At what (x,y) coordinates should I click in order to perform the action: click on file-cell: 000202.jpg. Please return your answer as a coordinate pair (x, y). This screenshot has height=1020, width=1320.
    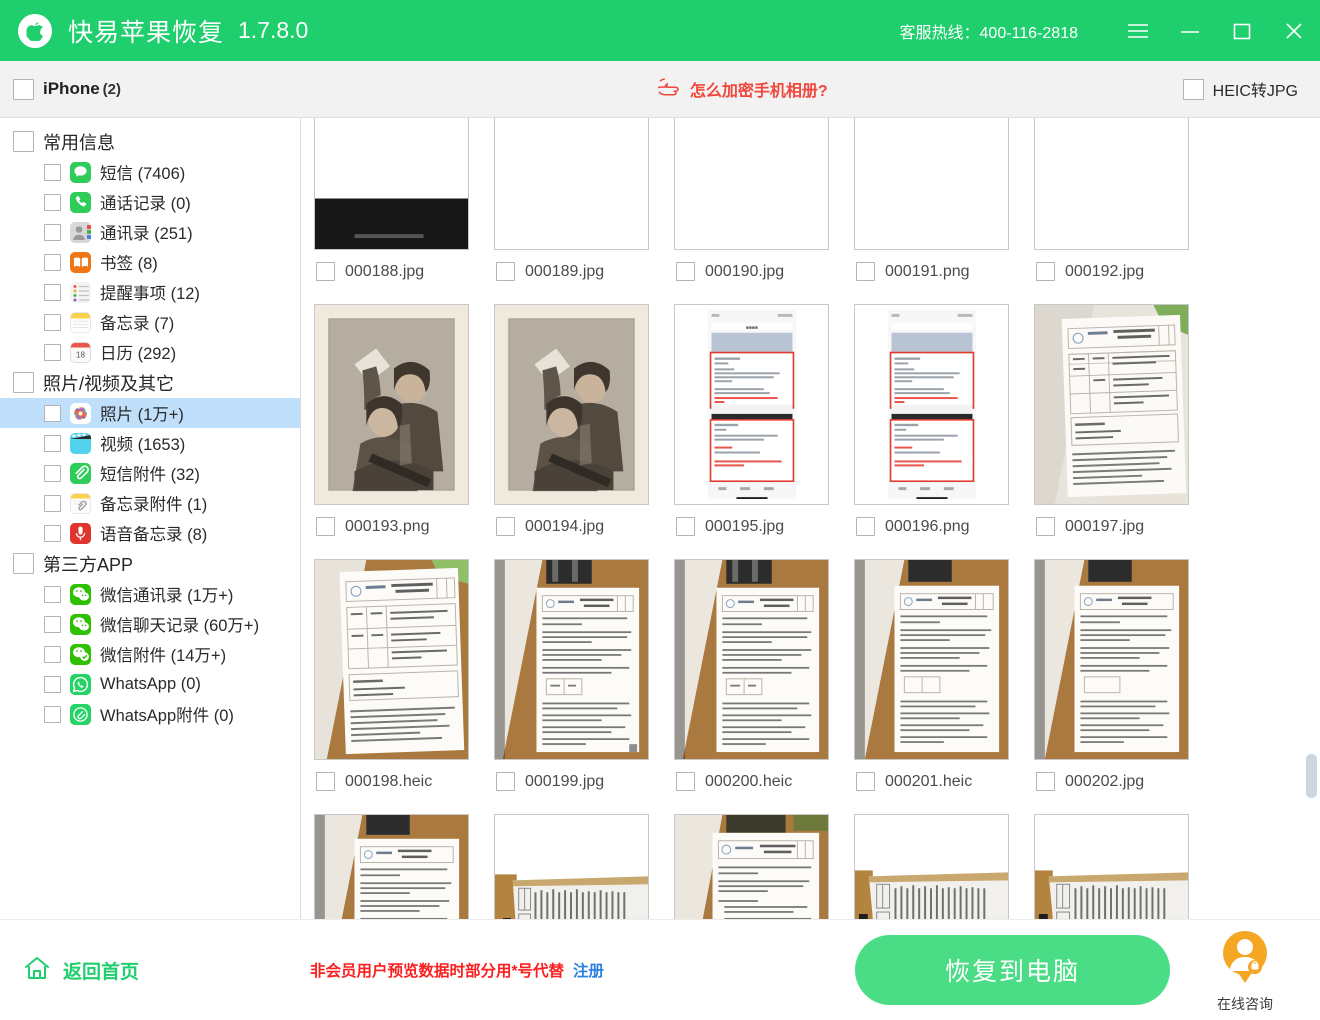
    Looking at the image, I should click on (1119, 680).